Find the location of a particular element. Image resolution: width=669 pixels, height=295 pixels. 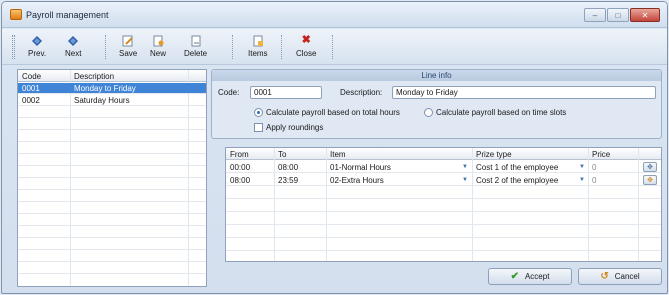

items-button: Items is located at coordinates (258, 48).